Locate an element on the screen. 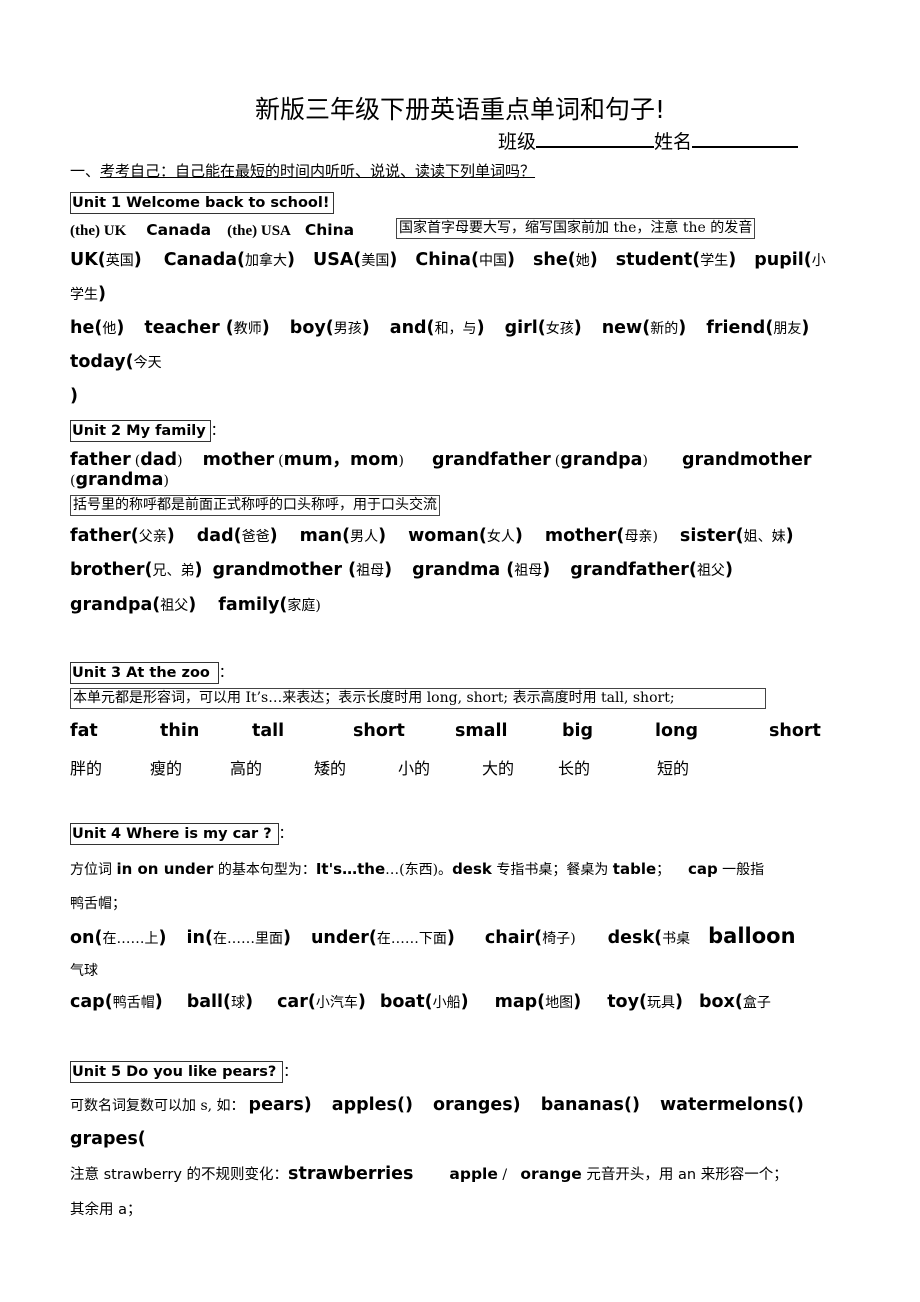 The width and height of the screenshot is (920, 1302). plural-intro: 可数名词复数可以加 s, 如： is located at coordinates (157, 1106).